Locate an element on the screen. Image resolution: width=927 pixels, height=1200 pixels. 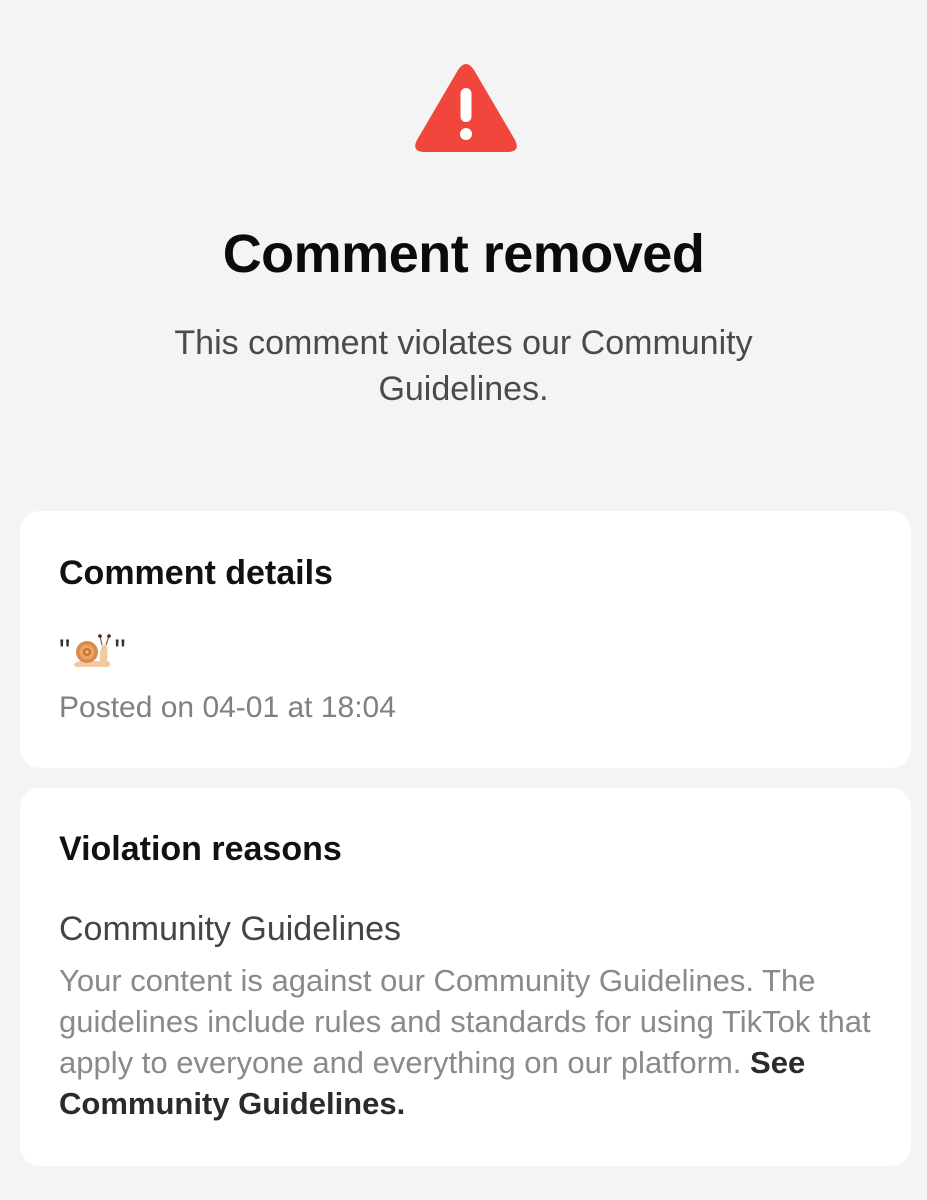
snail-icon is located at coordinates (93, 650).